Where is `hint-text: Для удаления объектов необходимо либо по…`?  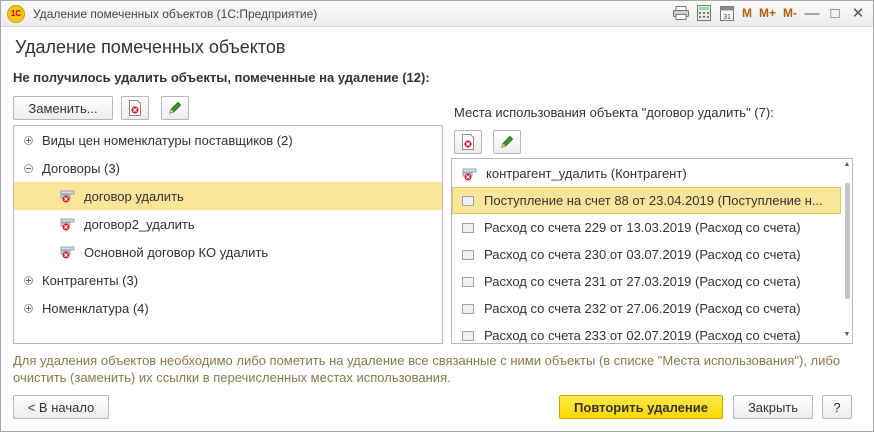 hint-text: Для удаления объектов необходимо либо по… is located at coordinates (427, 369).